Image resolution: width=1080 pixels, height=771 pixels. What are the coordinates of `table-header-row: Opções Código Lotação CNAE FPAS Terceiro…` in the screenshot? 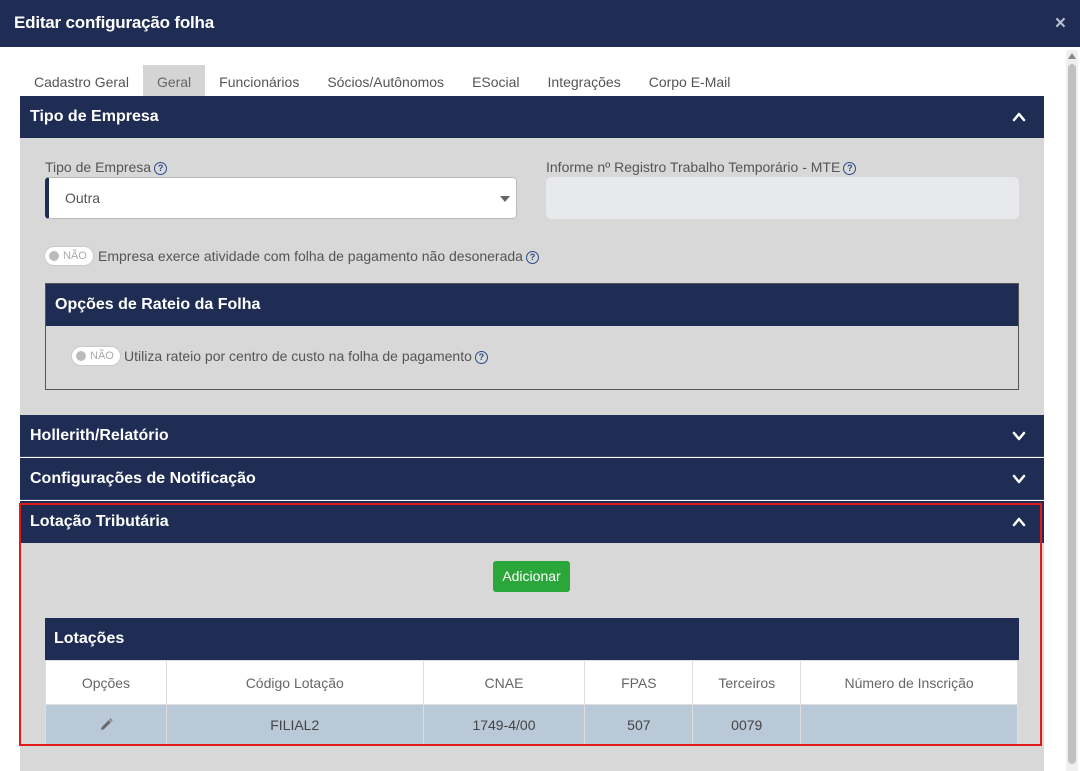 It's located at (531, 682).